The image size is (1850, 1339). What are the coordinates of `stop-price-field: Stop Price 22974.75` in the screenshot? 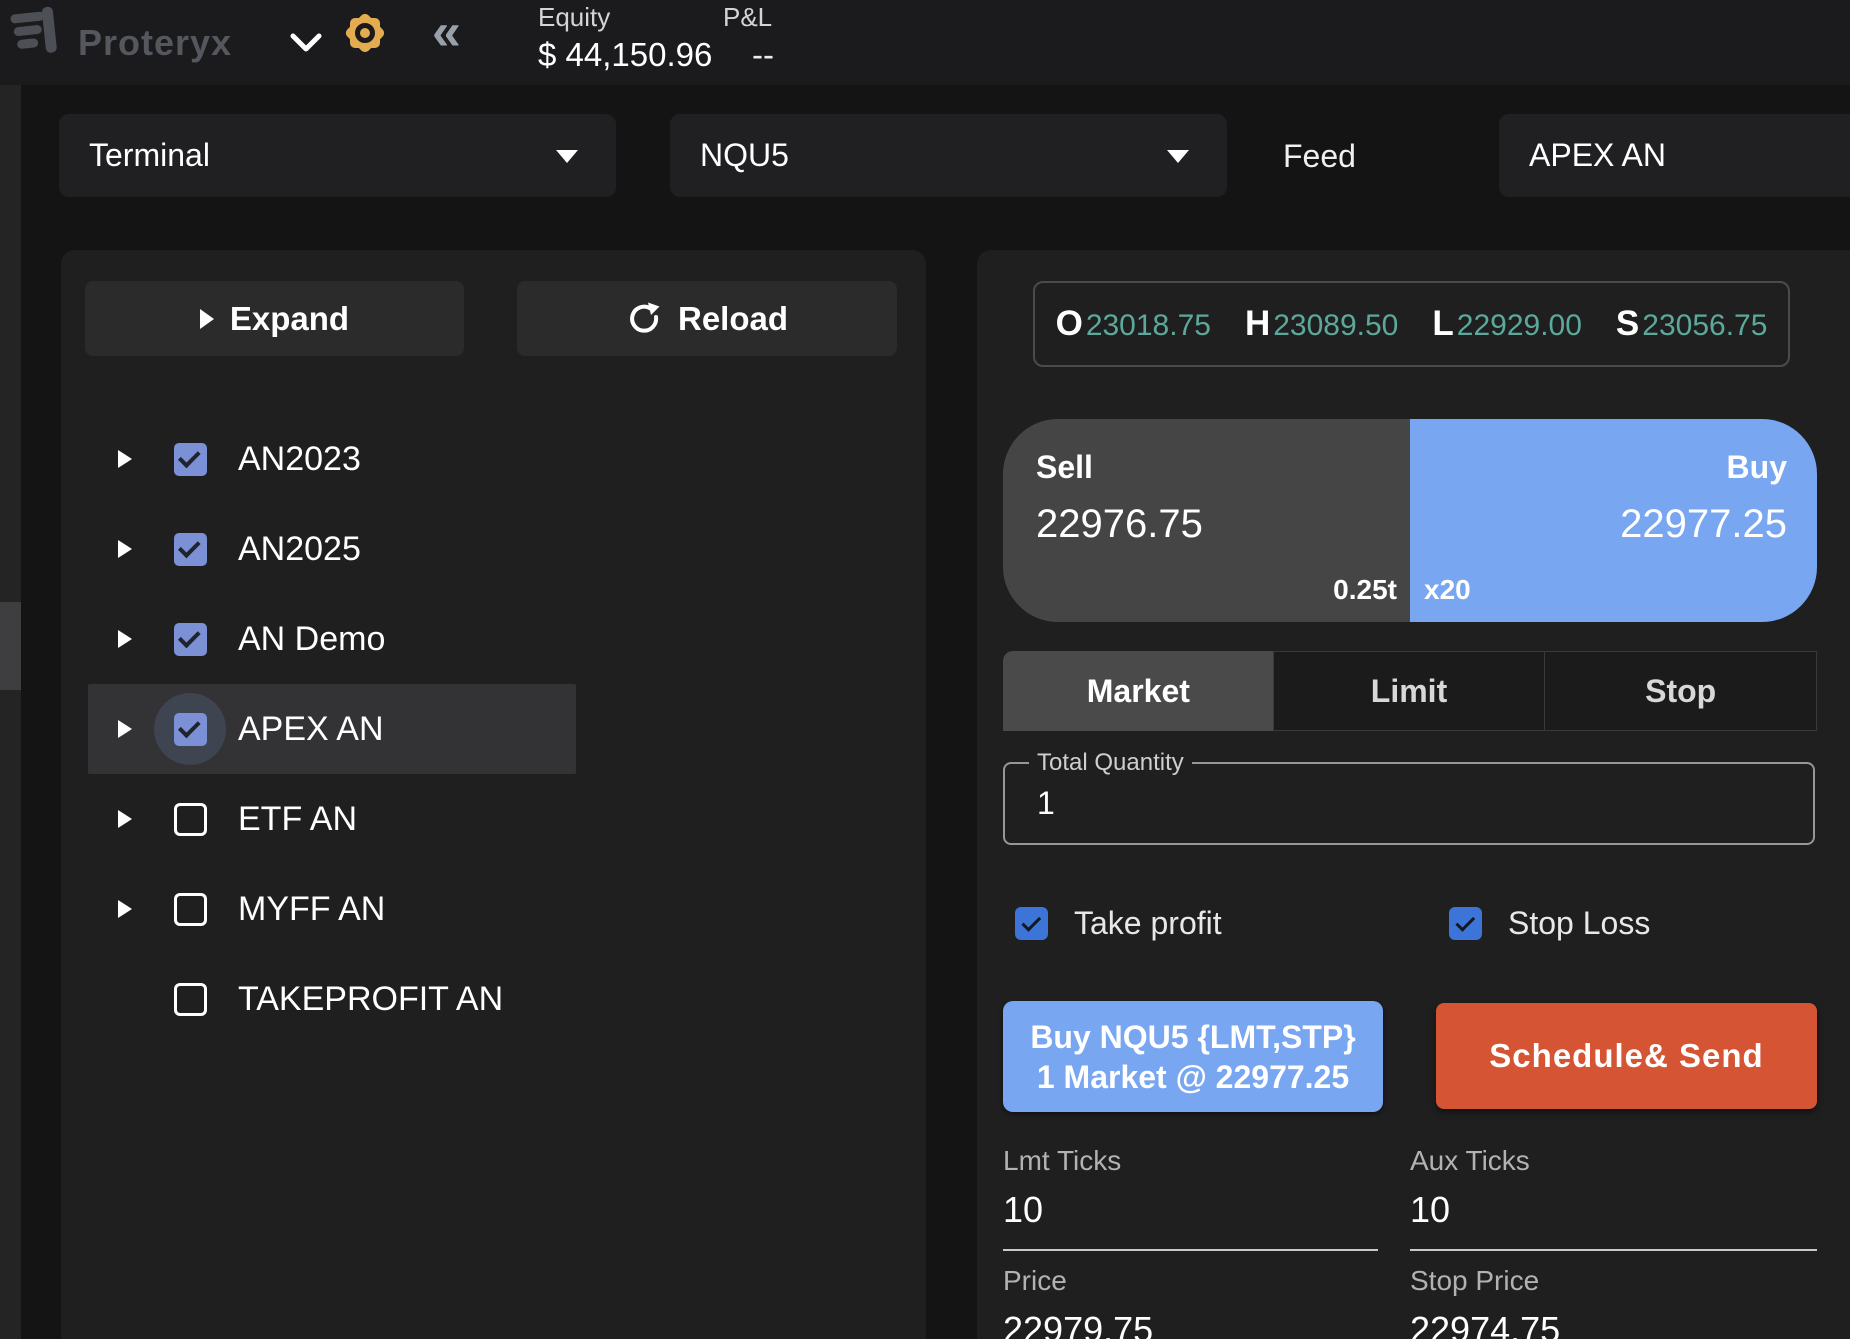 It's located at (1613, 1302).